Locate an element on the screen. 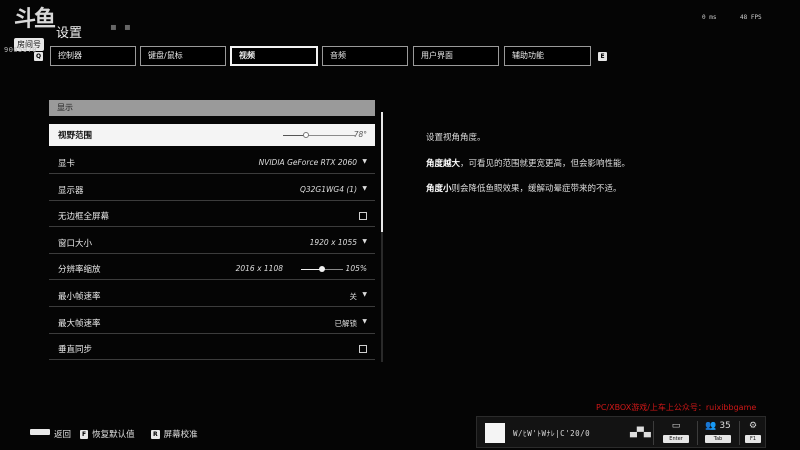 The image size is (800, 450). watermark-logo: 斗鱼 is located at coordinates (35, 19).